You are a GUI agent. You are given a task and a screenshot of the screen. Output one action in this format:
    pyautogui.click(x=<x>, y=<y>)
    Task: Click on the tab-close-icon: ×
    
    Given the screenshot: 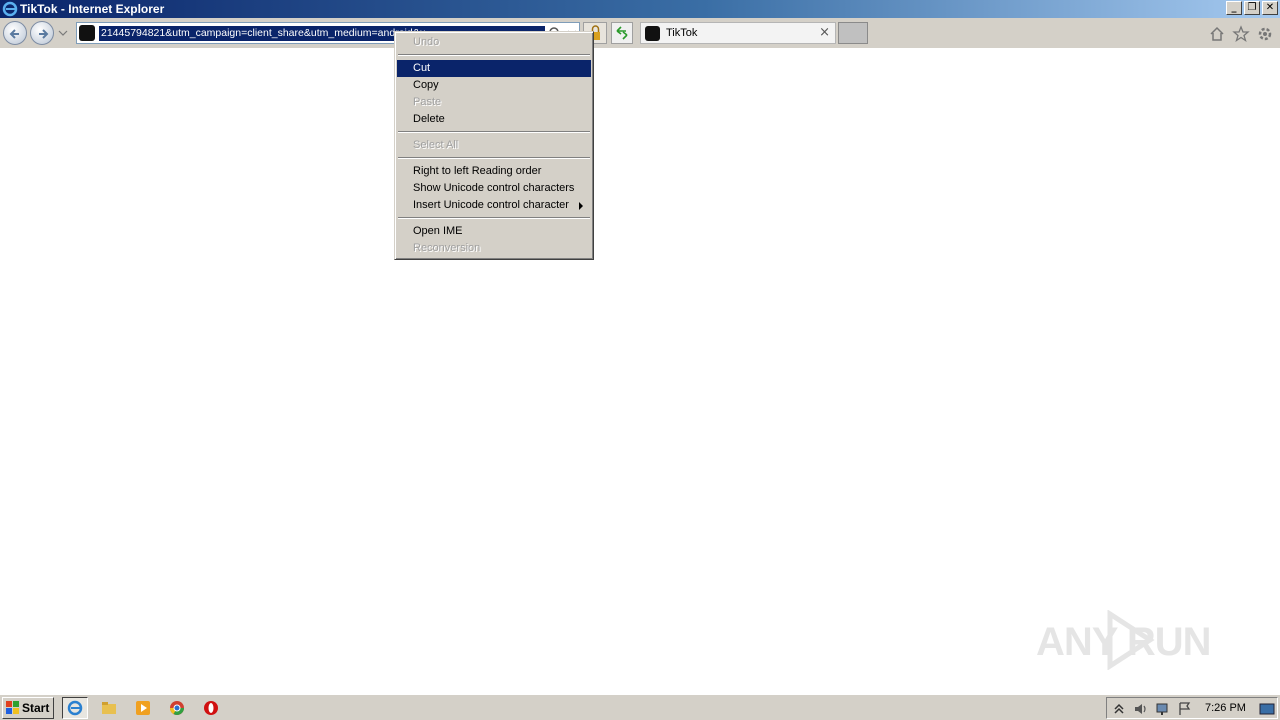 What is the action you would take?
    pyautogui.click(x=824, y=32)
    